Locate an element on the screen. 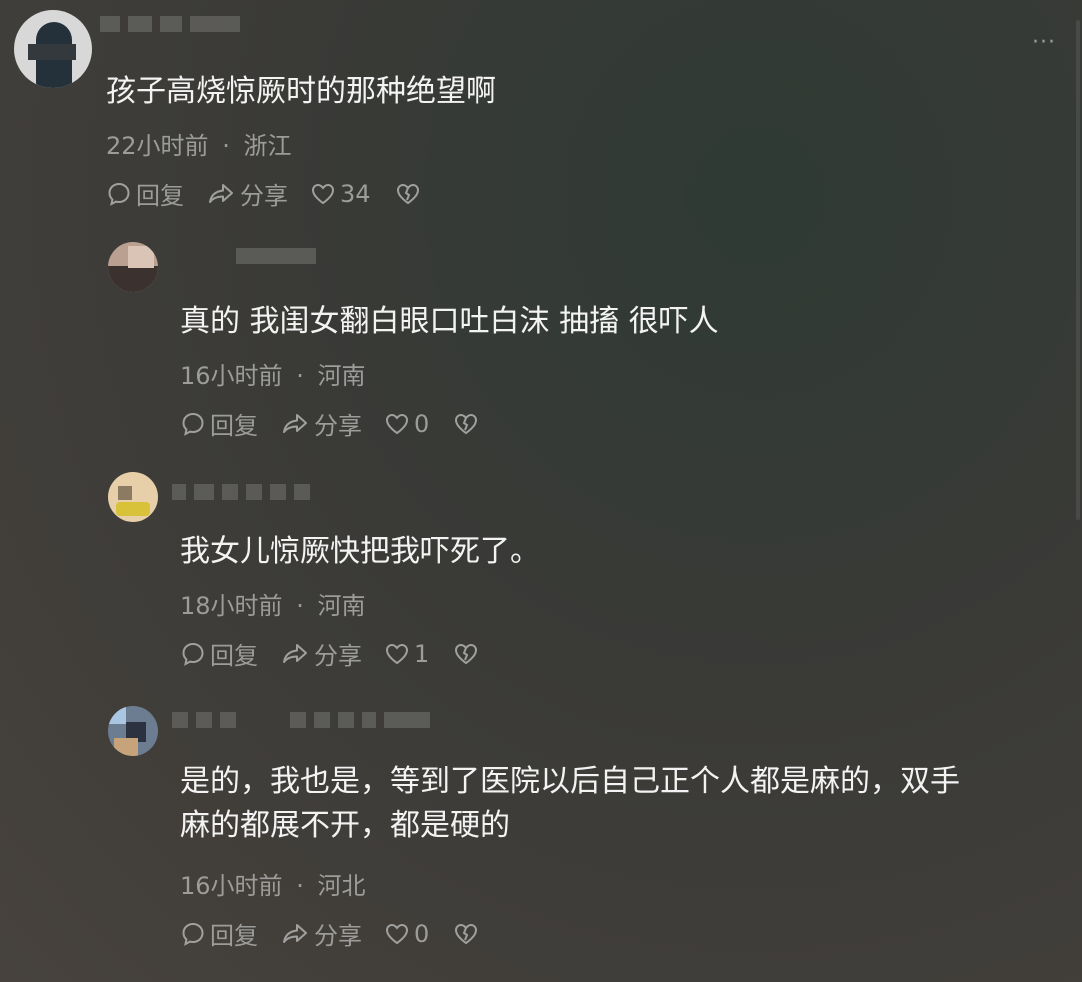  more-options-icon: ··· is located at coordinates (1044, 42).